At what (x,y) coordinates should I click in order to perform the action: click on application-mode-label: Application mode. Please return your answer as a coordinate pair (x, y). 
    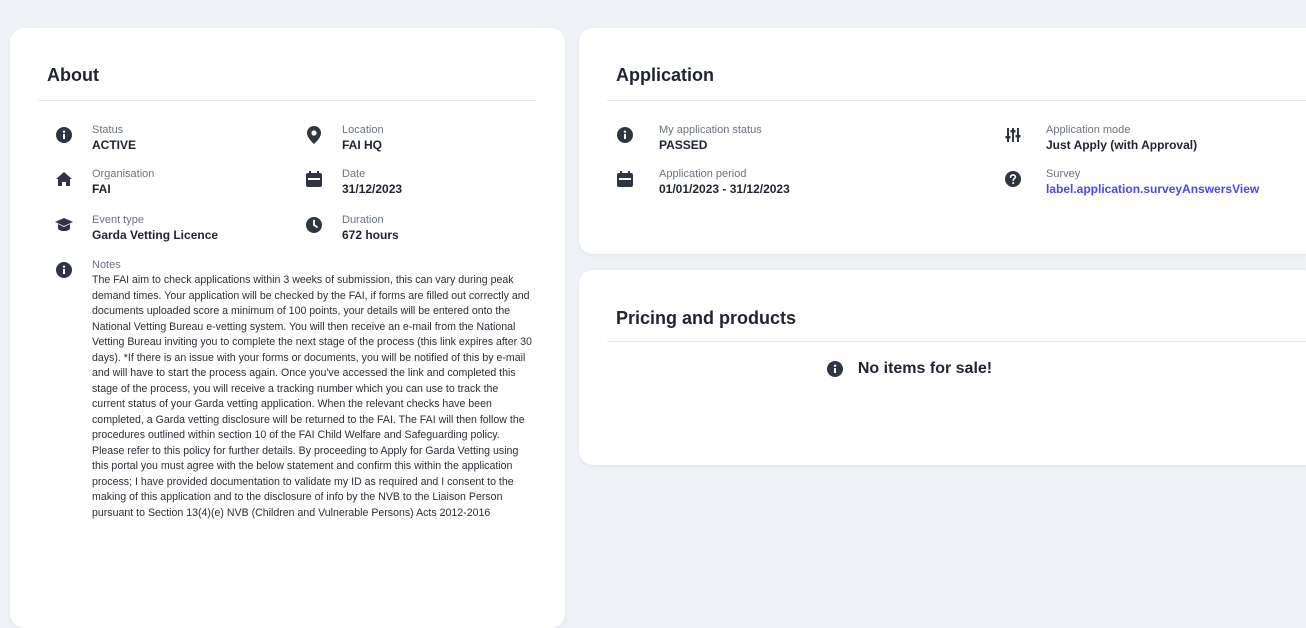
    Looking at the image, I should click on (1088, 130).